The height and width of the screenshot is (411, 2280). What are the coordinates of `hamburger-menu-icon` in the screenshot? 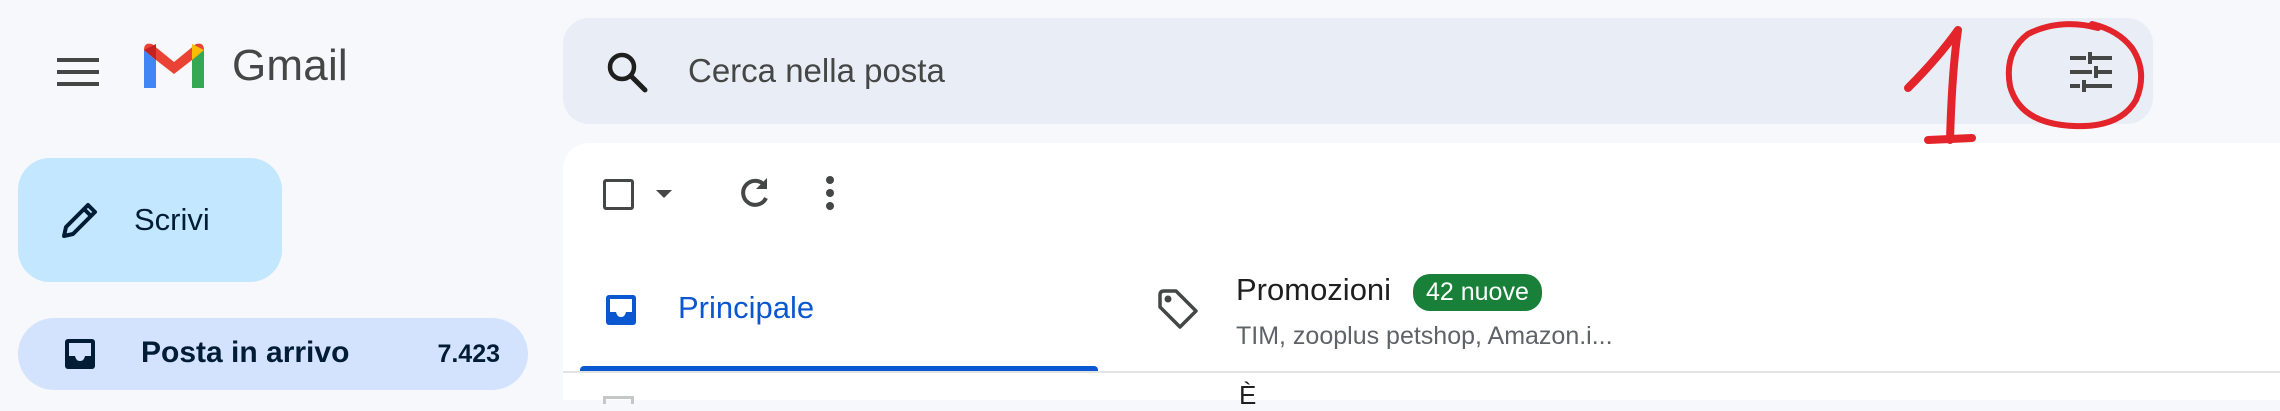 It's located at (78, 72).